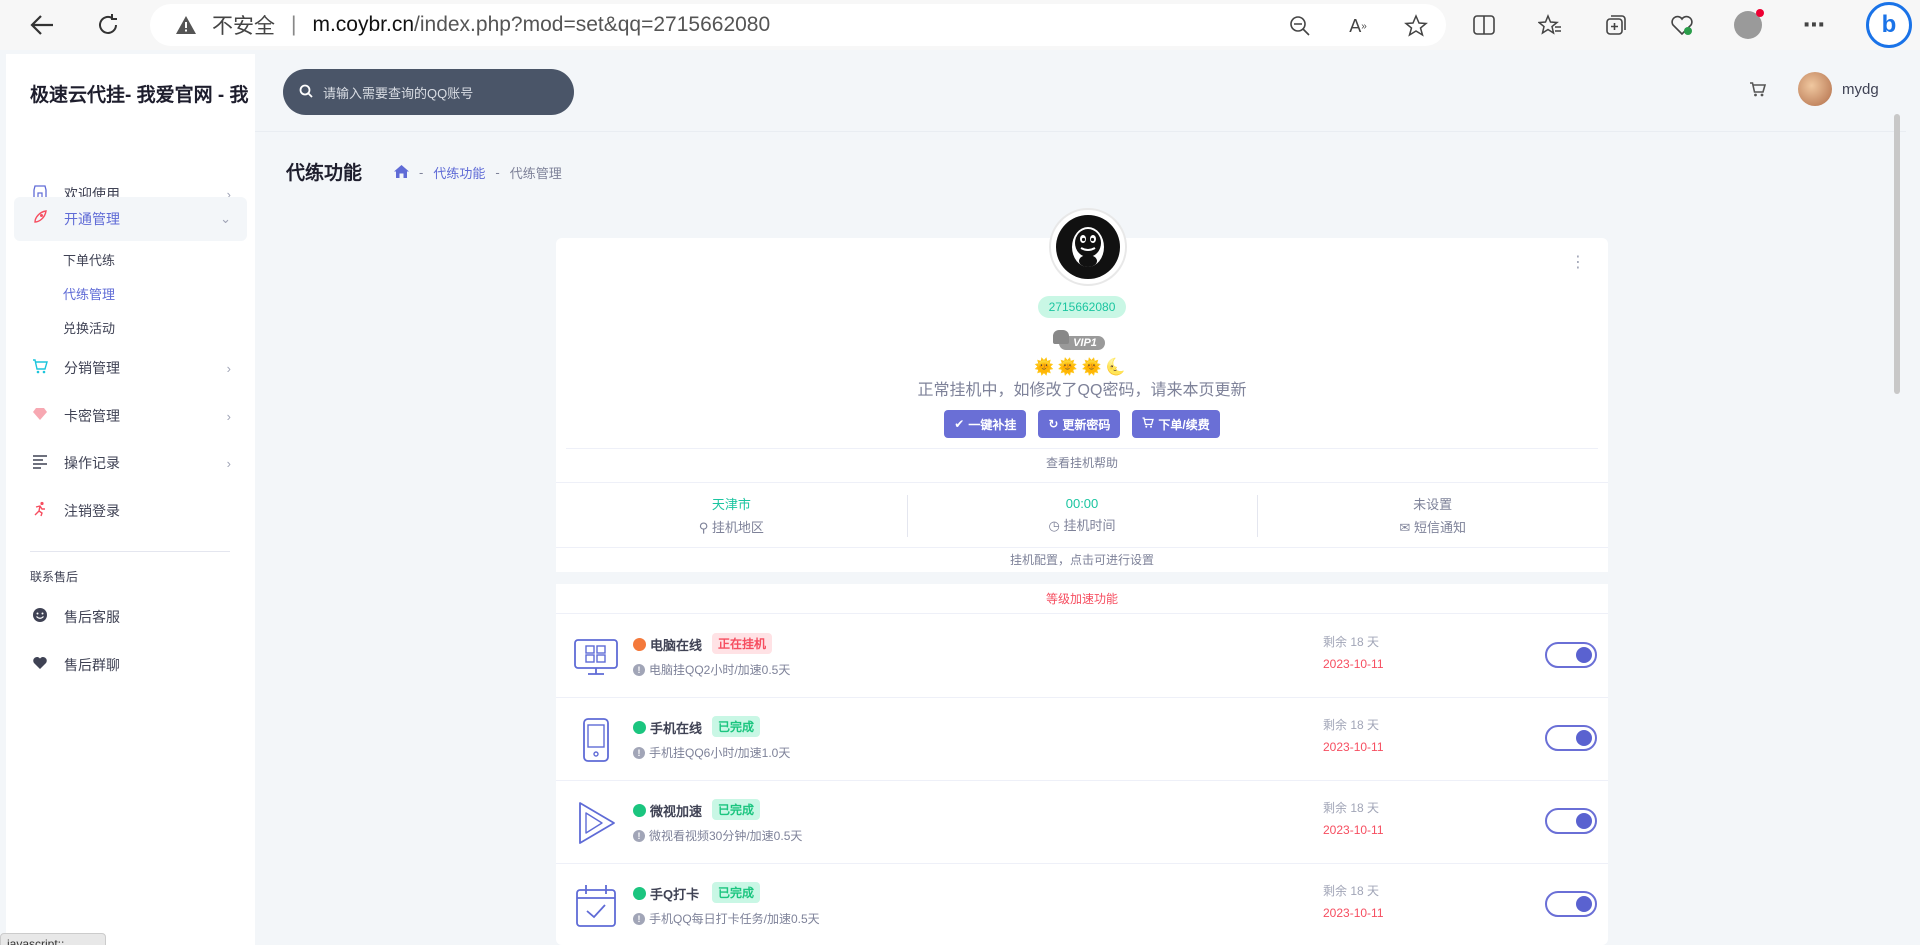 Image resolution: width=1920 pixels, height=945 pixels. Describe the element at coordinates (40, 665) in the screenshot. I see `heart-icon` at that location.